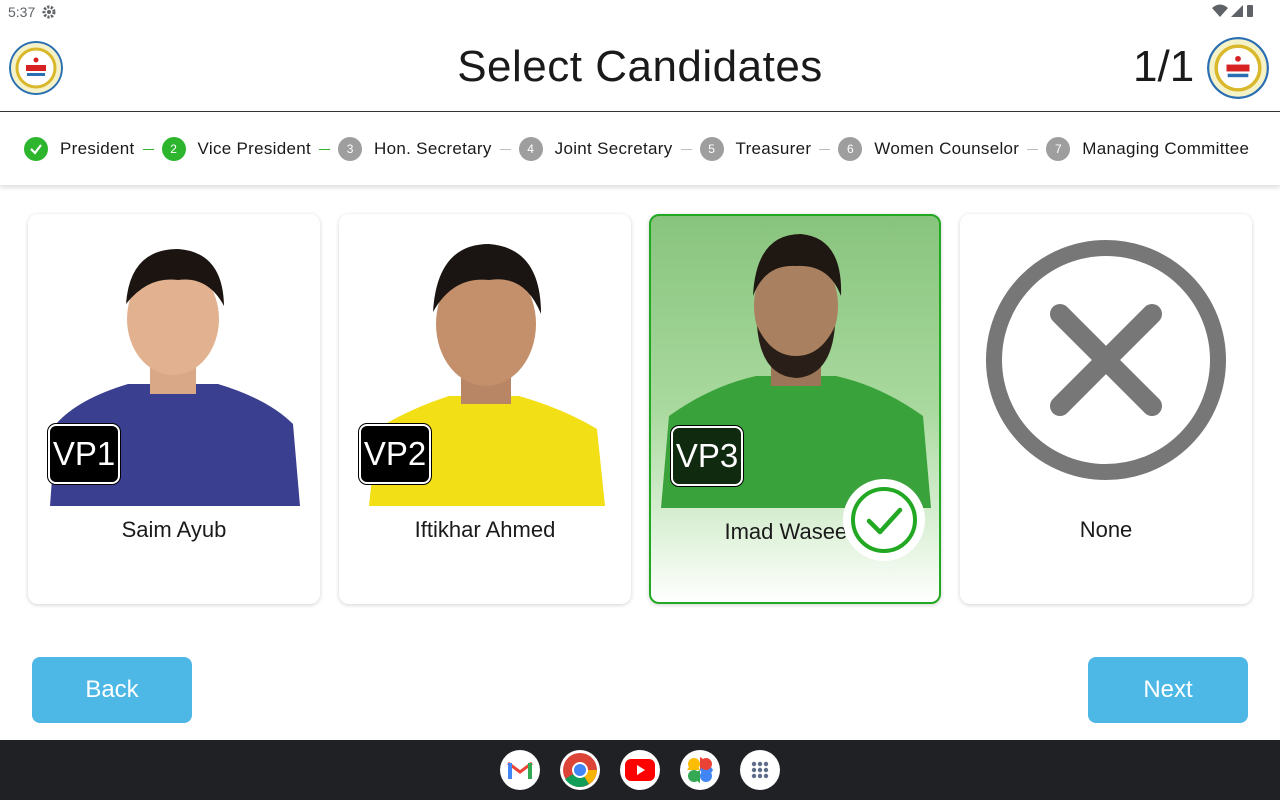  Describe the element at coordinates (1168, 690) in the screenshot. I see `next-button: Next` at that location.